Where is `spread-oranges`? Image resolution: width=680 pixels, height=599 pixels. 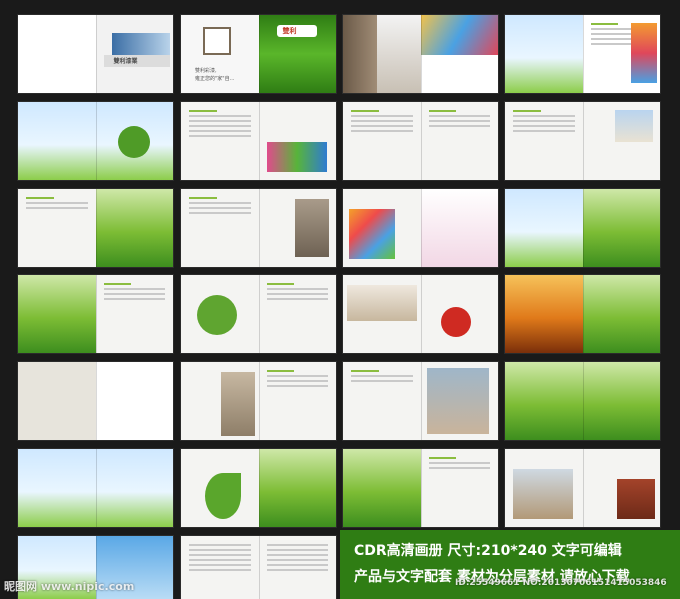
spread-oranges is located at coordinates (420, 228).